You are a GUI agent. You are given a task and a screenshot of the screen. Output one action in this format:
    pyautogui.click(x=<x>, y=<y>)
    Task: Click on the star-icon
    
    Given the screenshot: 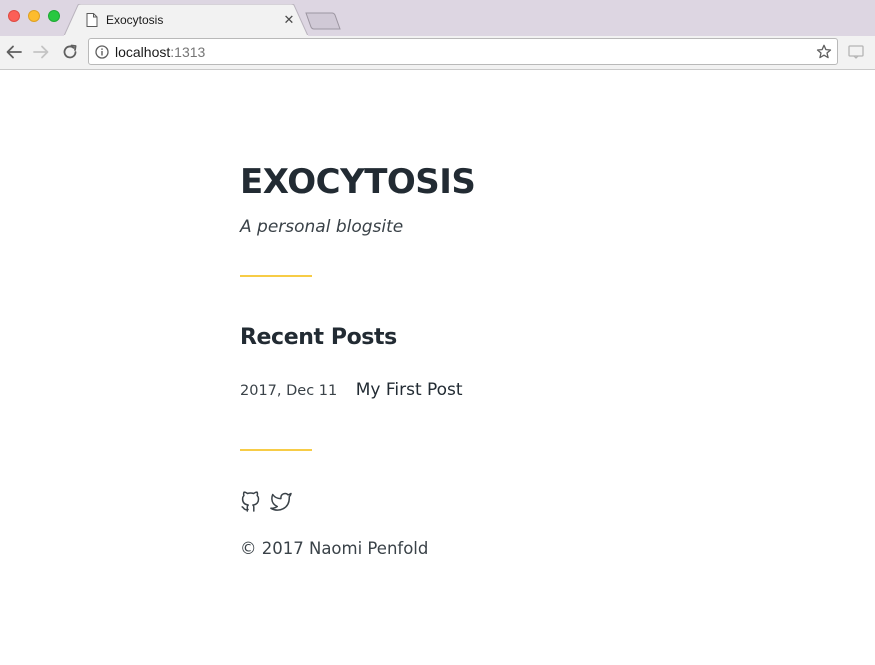 What is the action you would take?
    pyautogui.click(x=824, y=52)
    